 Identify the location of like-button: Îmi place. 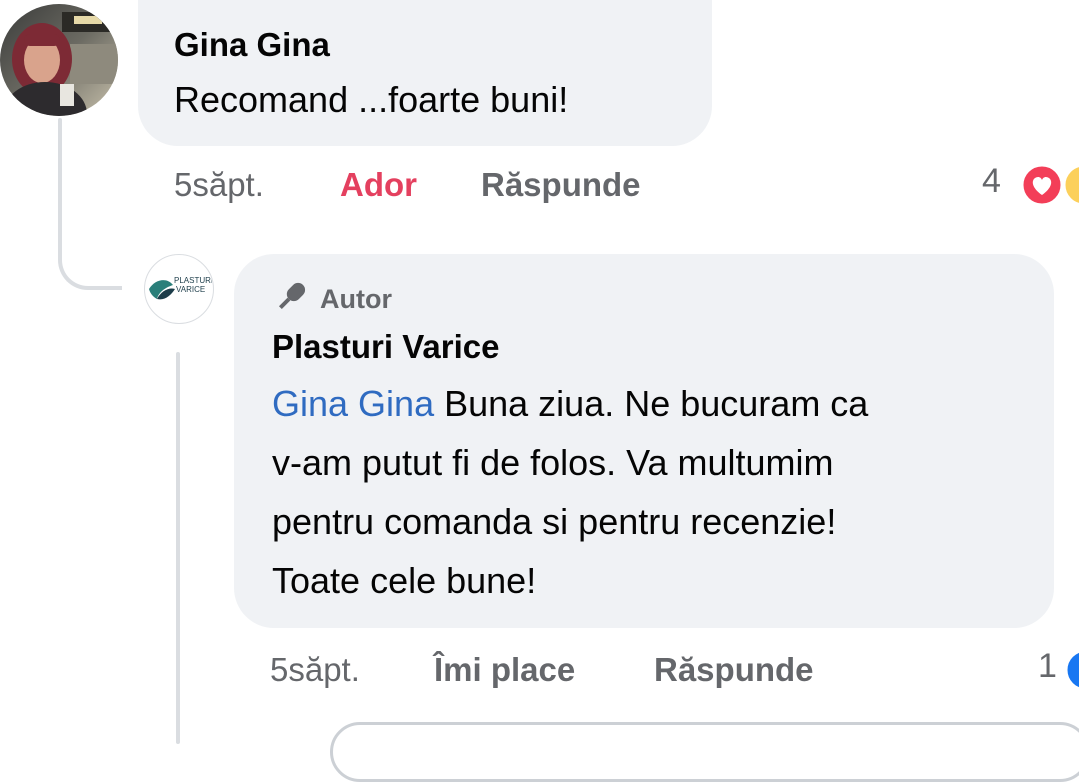
(504, 670).